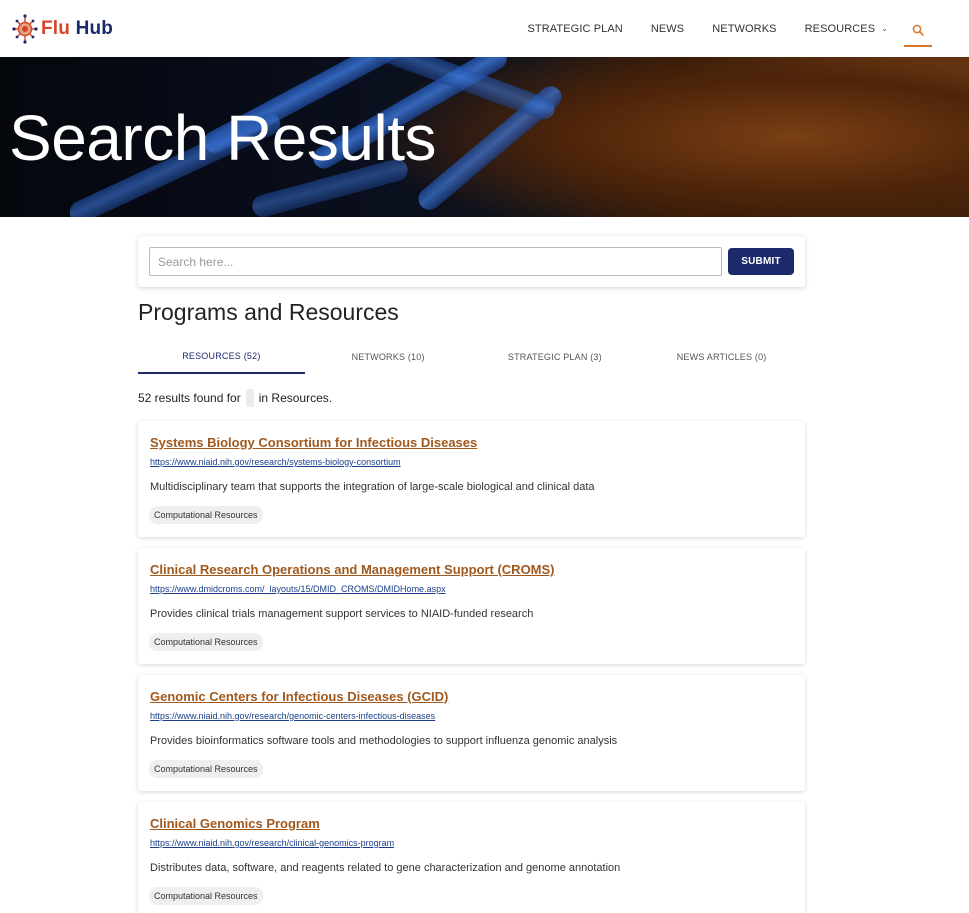 The height and width of the screenshot is (913, 969). I want to click on section-title: Programs and Resources, so click(268, 312).